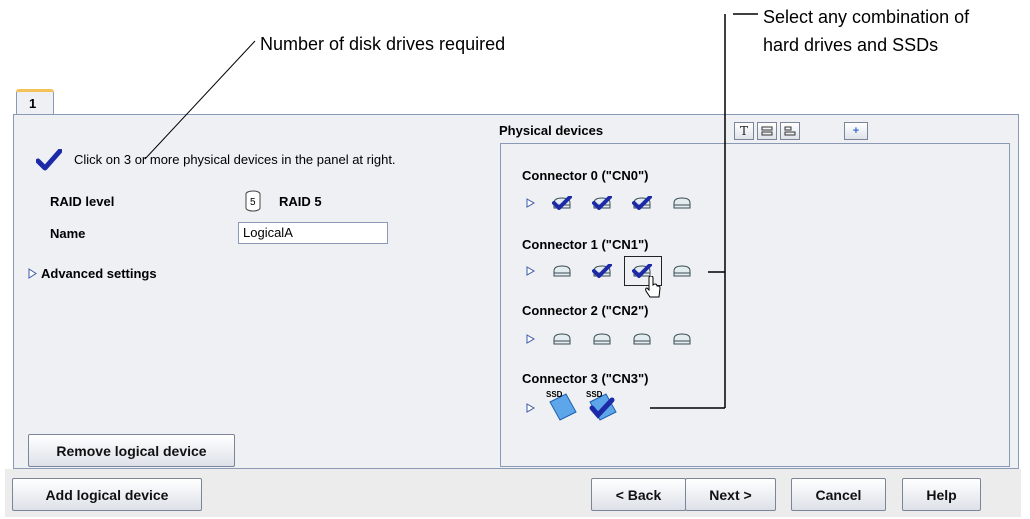 This screenshot has width=1030, height=519. Describe the element at coordinates (131, 450) in the screenshot. I see `remove-logical-device-button: Remove logical device` at that location.